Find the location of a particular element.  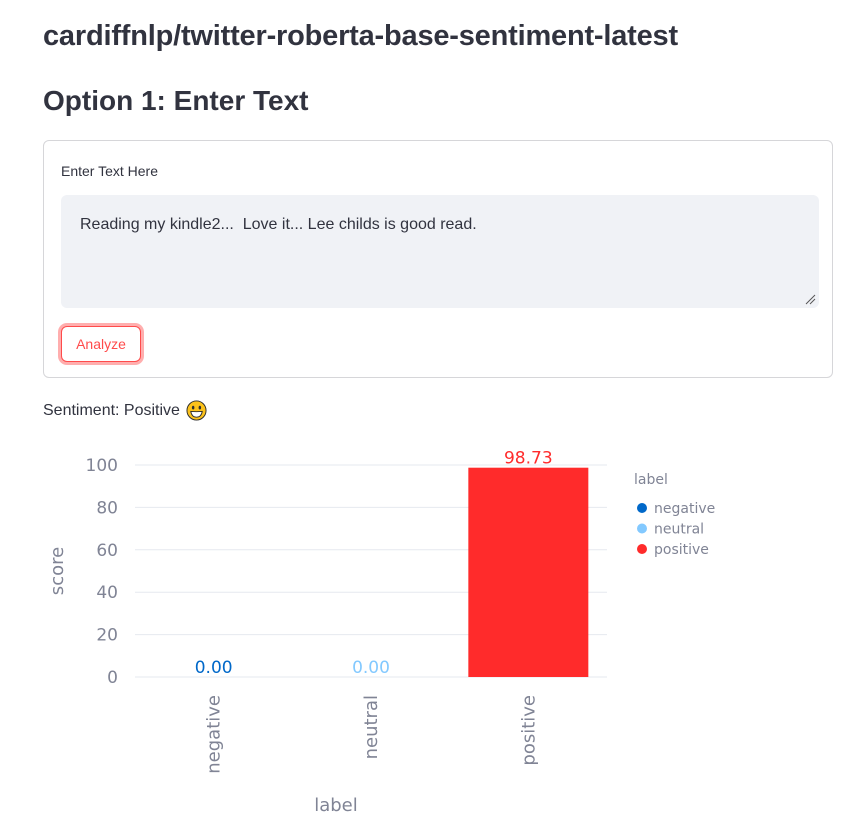

y-axis-title: score is located at coordinates (57, 571).